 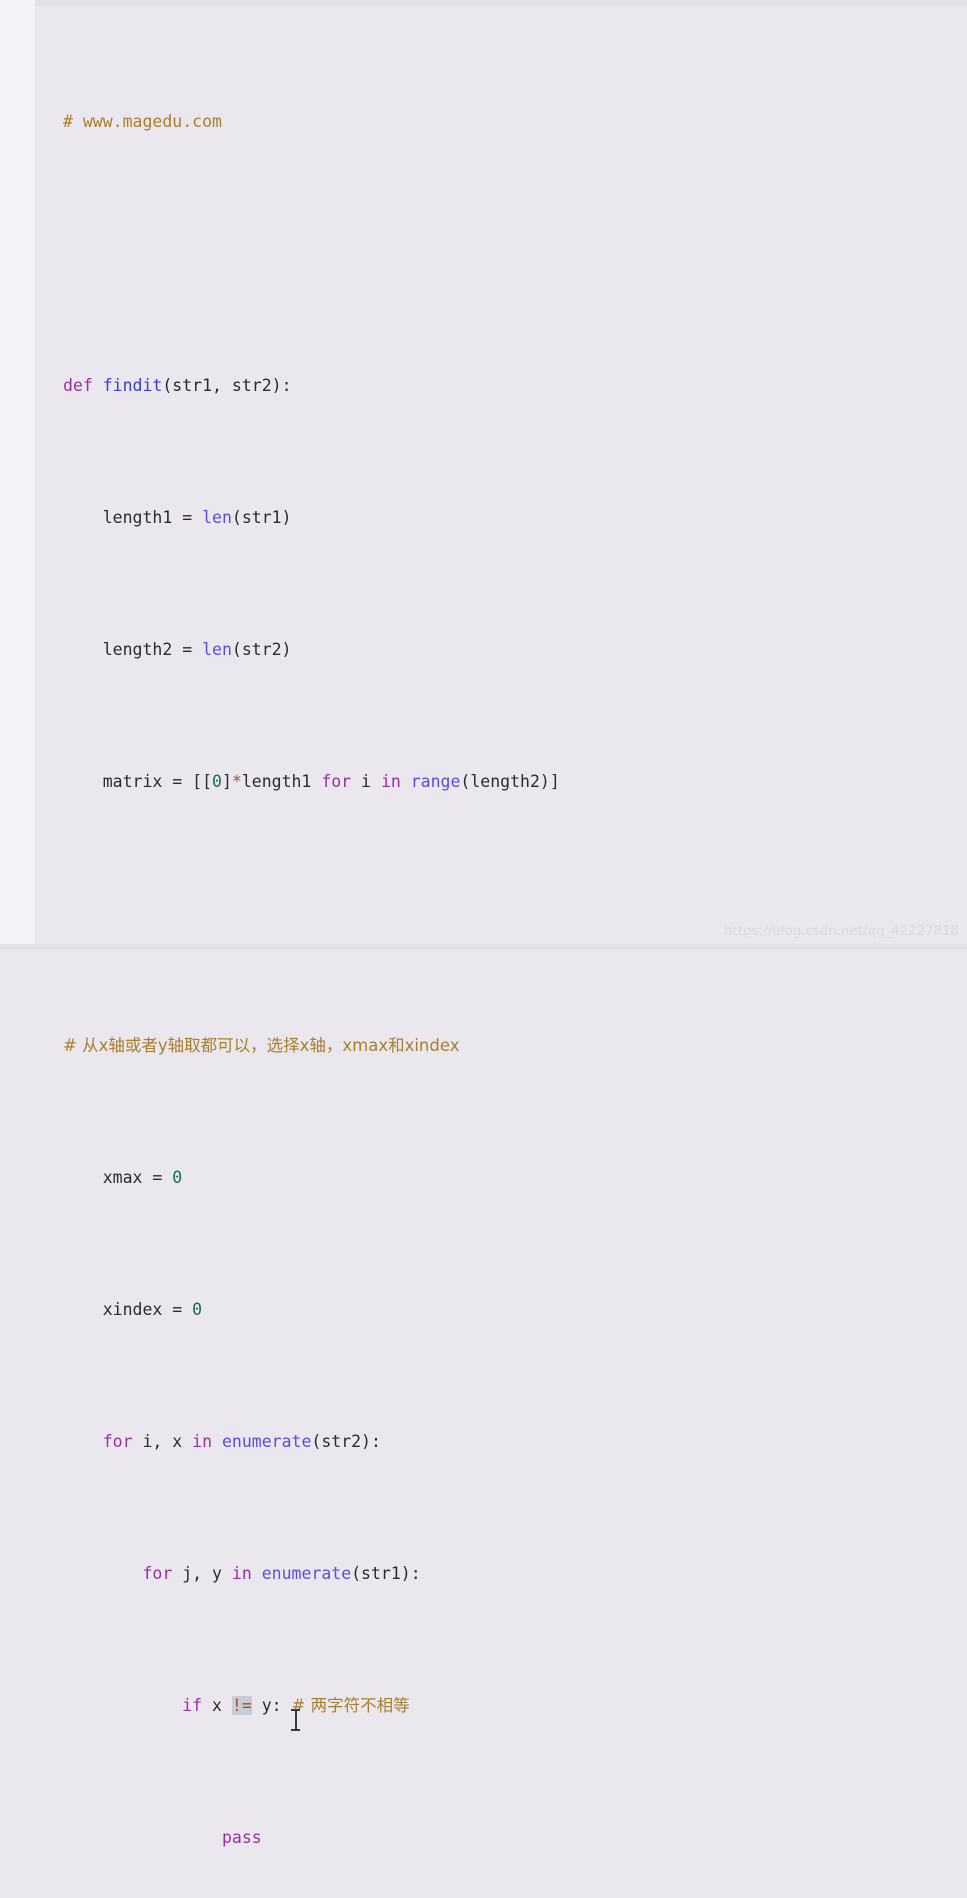 What do you see at coordinates (483, 1045) in the screenshot?
I see `code-line-8: # 从x轴或者y轴取都可以，选择x轴，xmax和xindex` at bounding box center [483, 1045].